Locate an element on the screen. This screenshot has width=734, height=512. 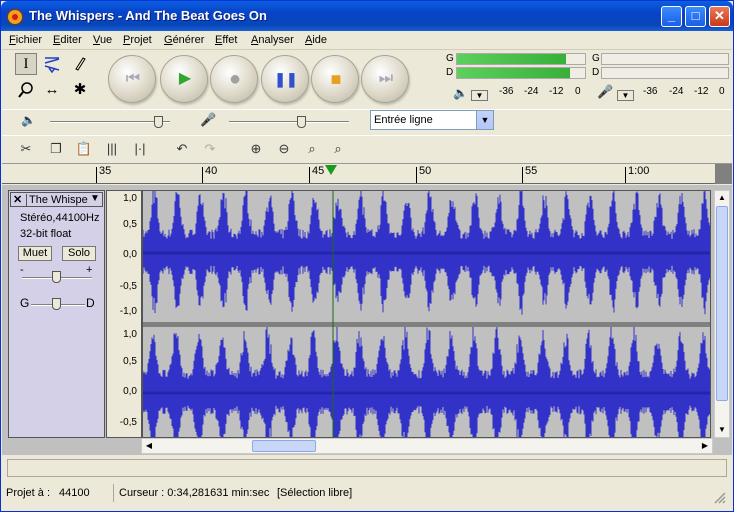
minimize-button: _ is located at coordinates (671, 16).